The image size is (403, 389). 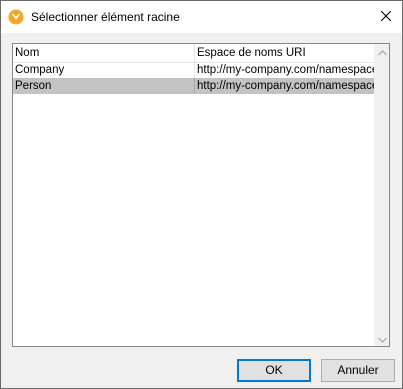 I want to click on column-header-name: Nom, so click(x=104, y=53).